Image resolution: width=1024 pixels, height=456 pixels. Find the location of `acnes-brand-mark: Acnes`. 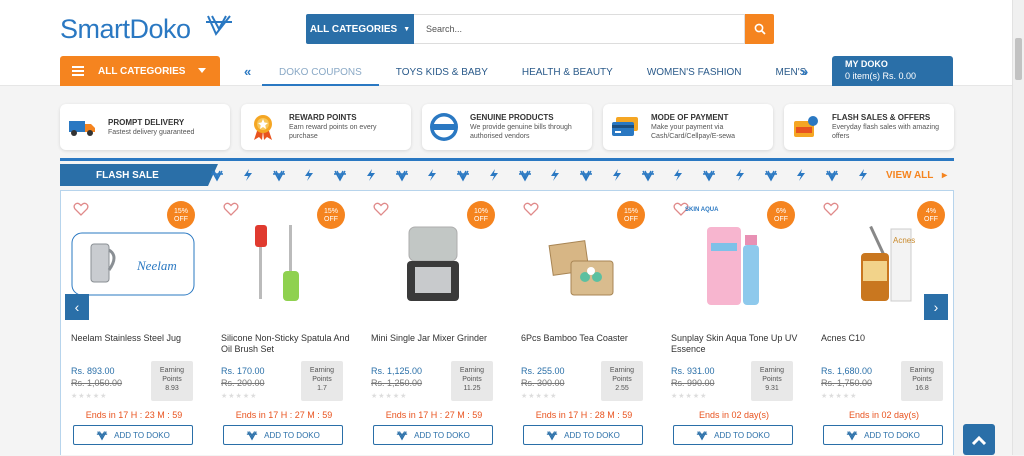

acnes-brand-mark: Acnes is located at coordinates (904, 240).